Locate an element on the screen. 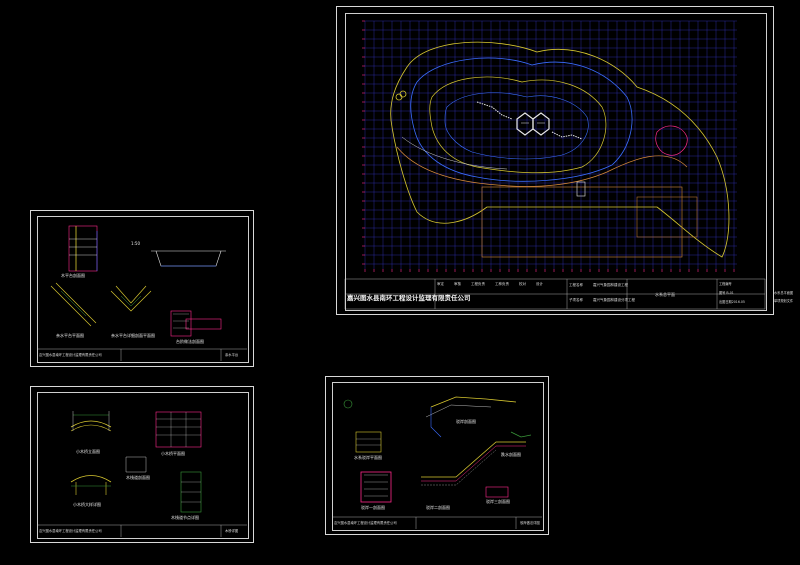 The image size is (800, 565). main-column-headers: 审定 审核 工程负责 工种负责 校对 设计 is located at coordinates (490, 284).